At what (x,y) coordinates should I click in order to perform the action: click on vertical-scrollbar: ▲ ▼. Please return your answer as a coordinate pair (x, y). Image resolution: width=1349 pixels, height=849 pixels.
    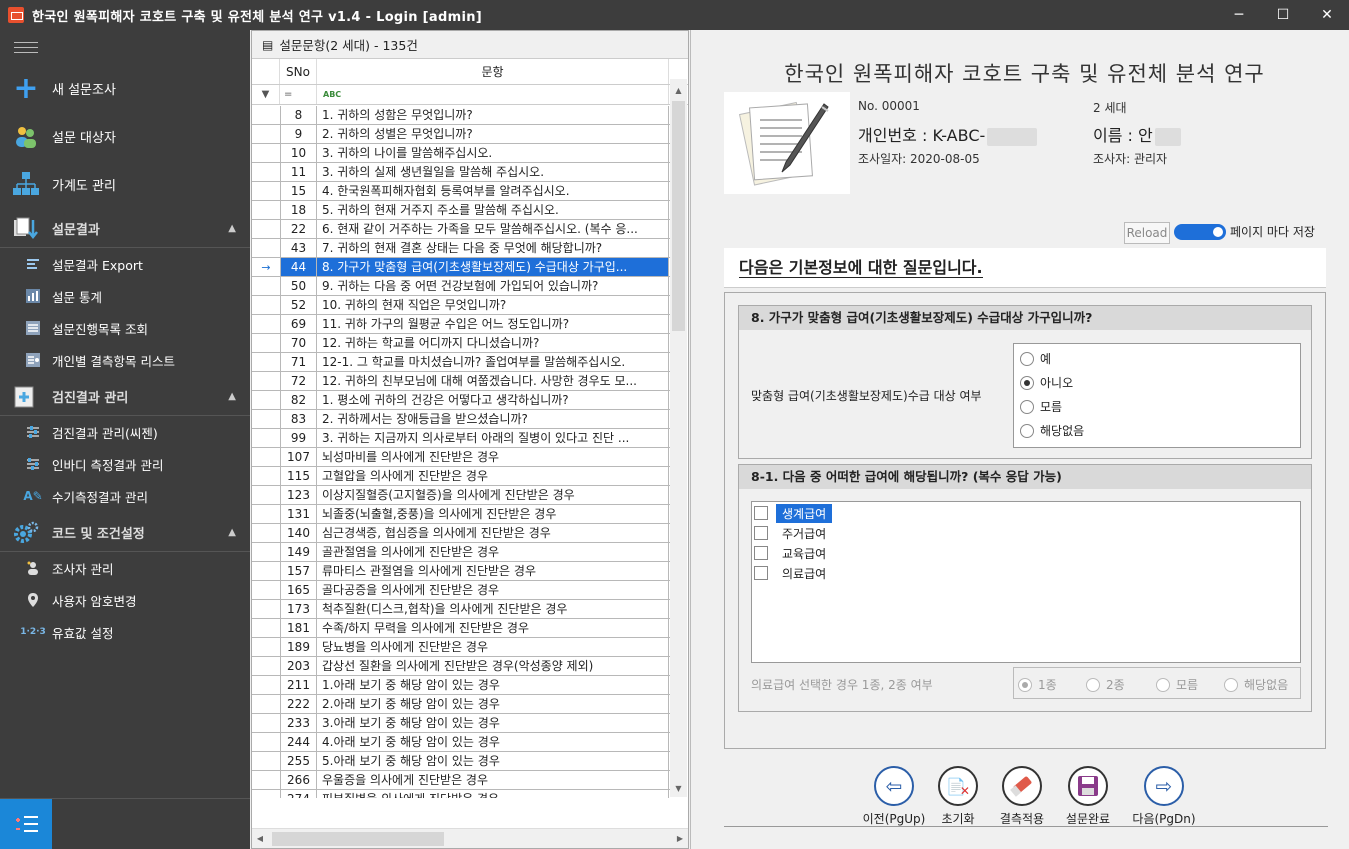
    Looking at the image, I should click on (678, 438).